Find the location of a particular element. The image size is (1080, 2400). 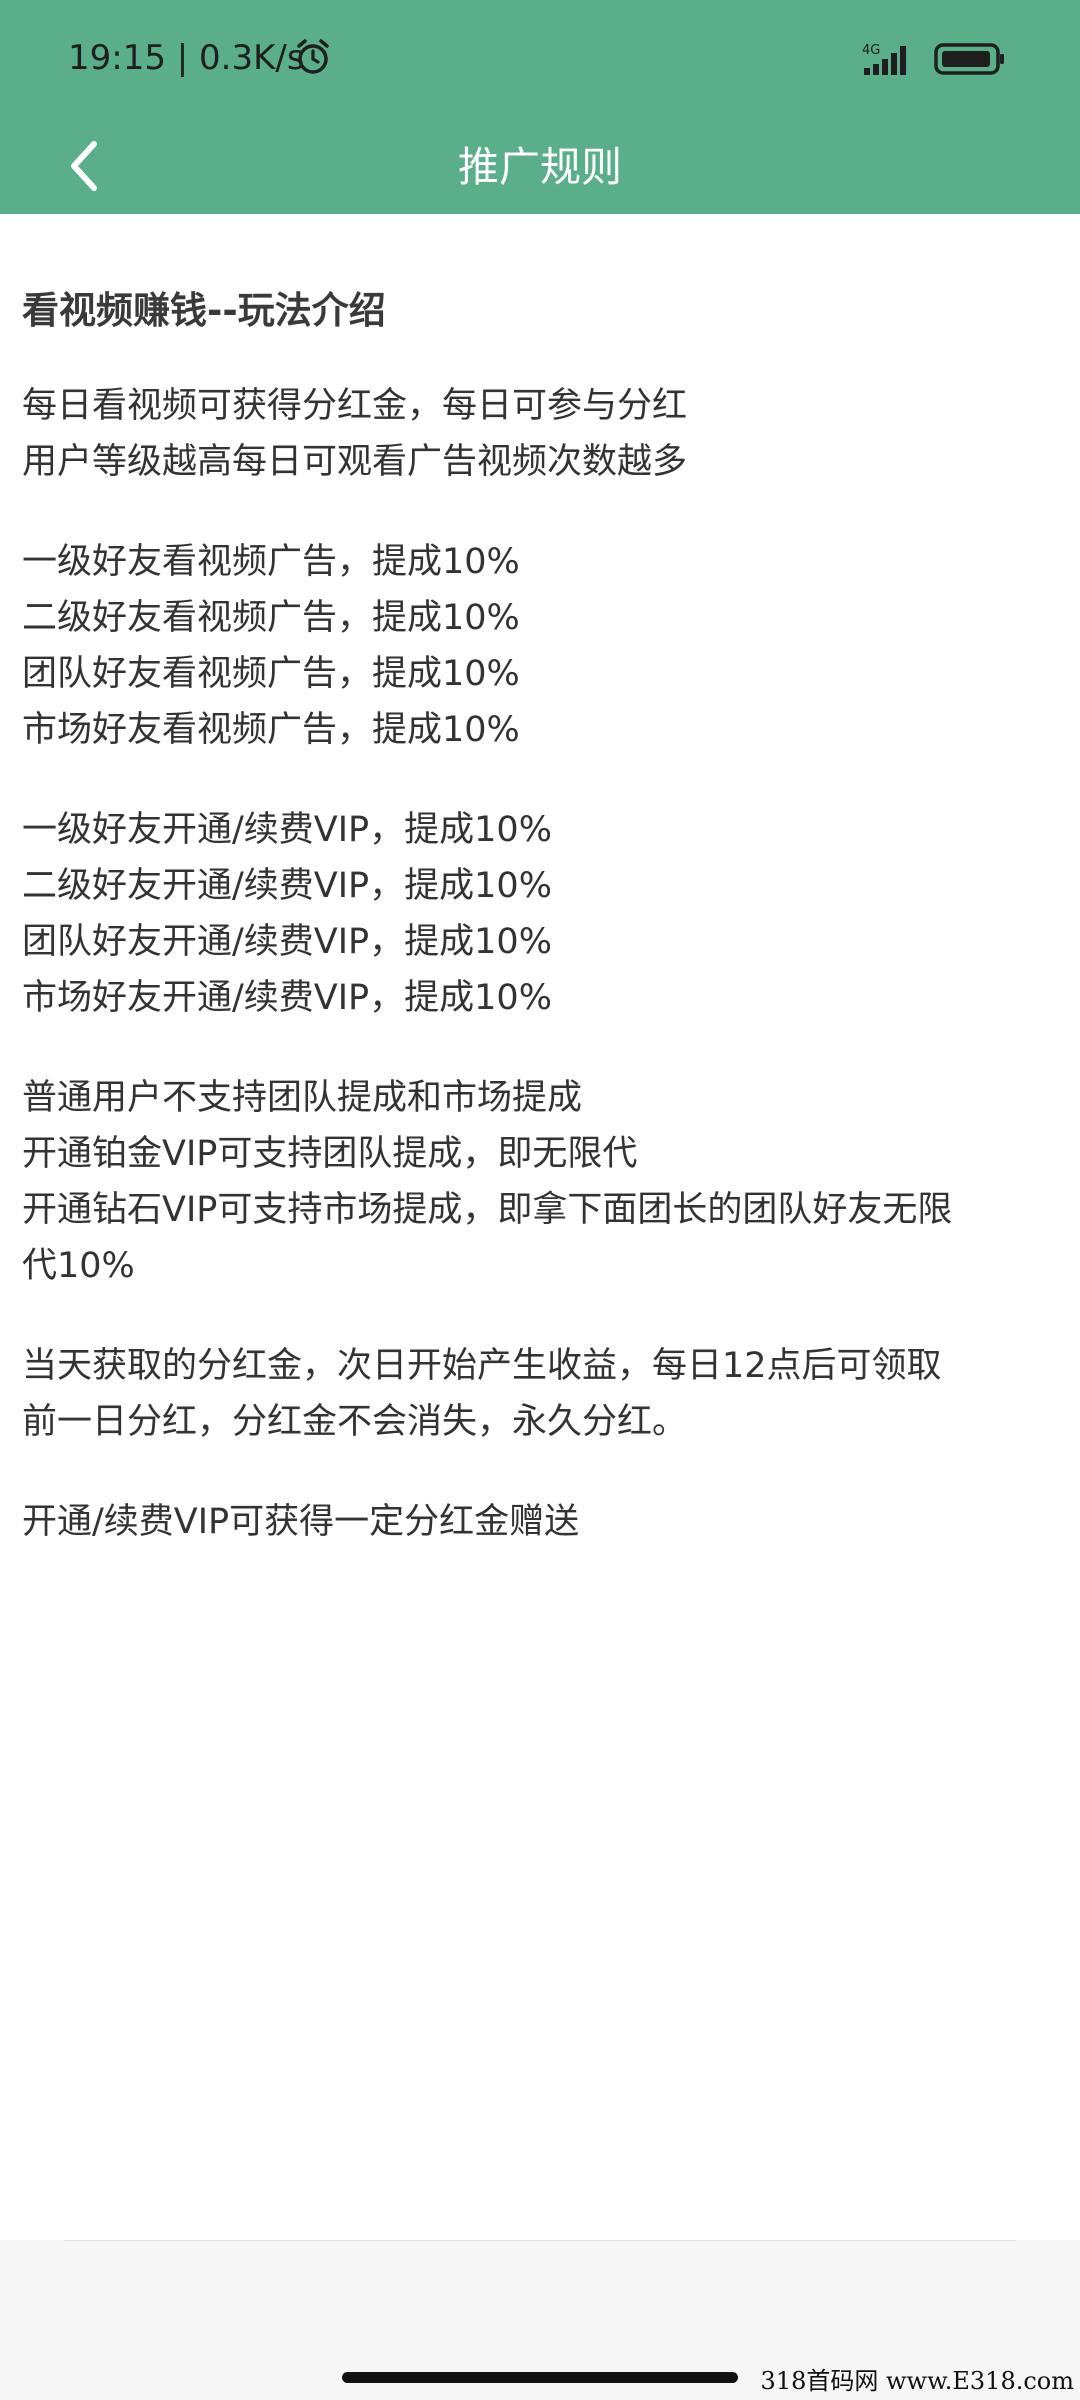

rule-line: 普通用户不支持团队提成和市场提成 is located at coordinates (302, 1098).